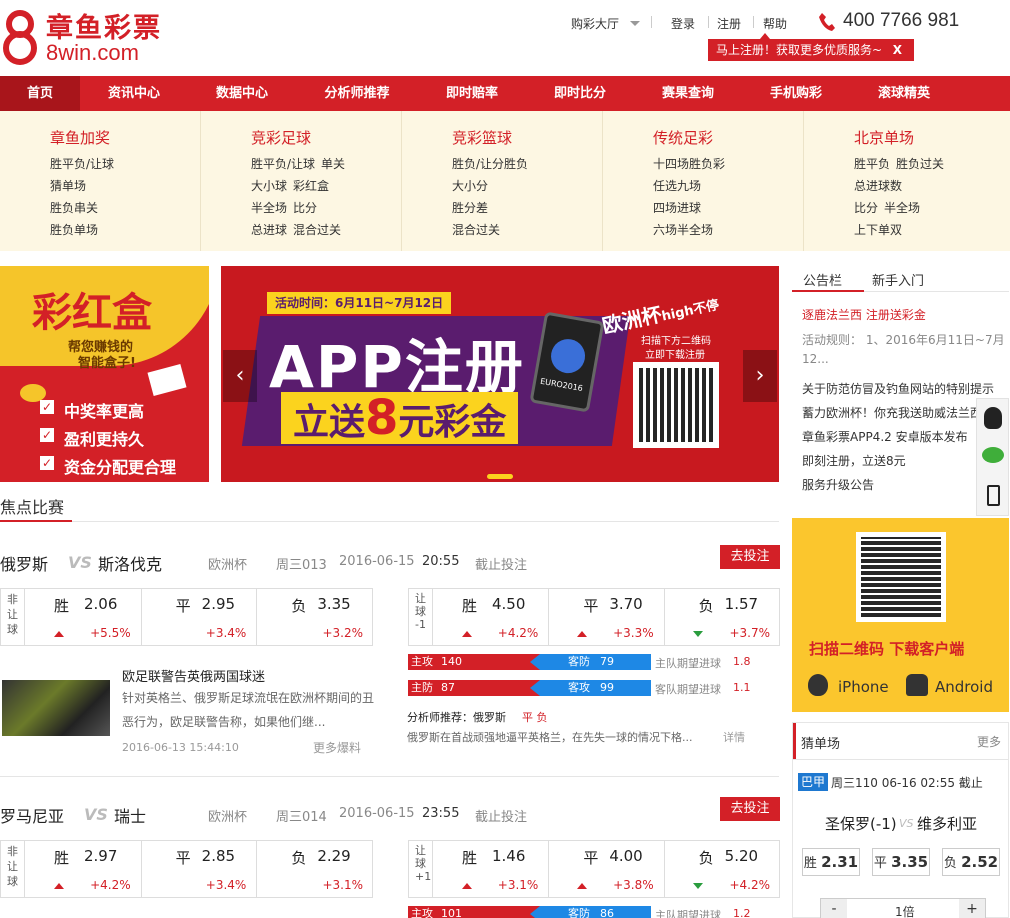 This screenshot has width=1010, height=918. I want to click on nav-analyst: 分析师推荐, so click(357, 93).